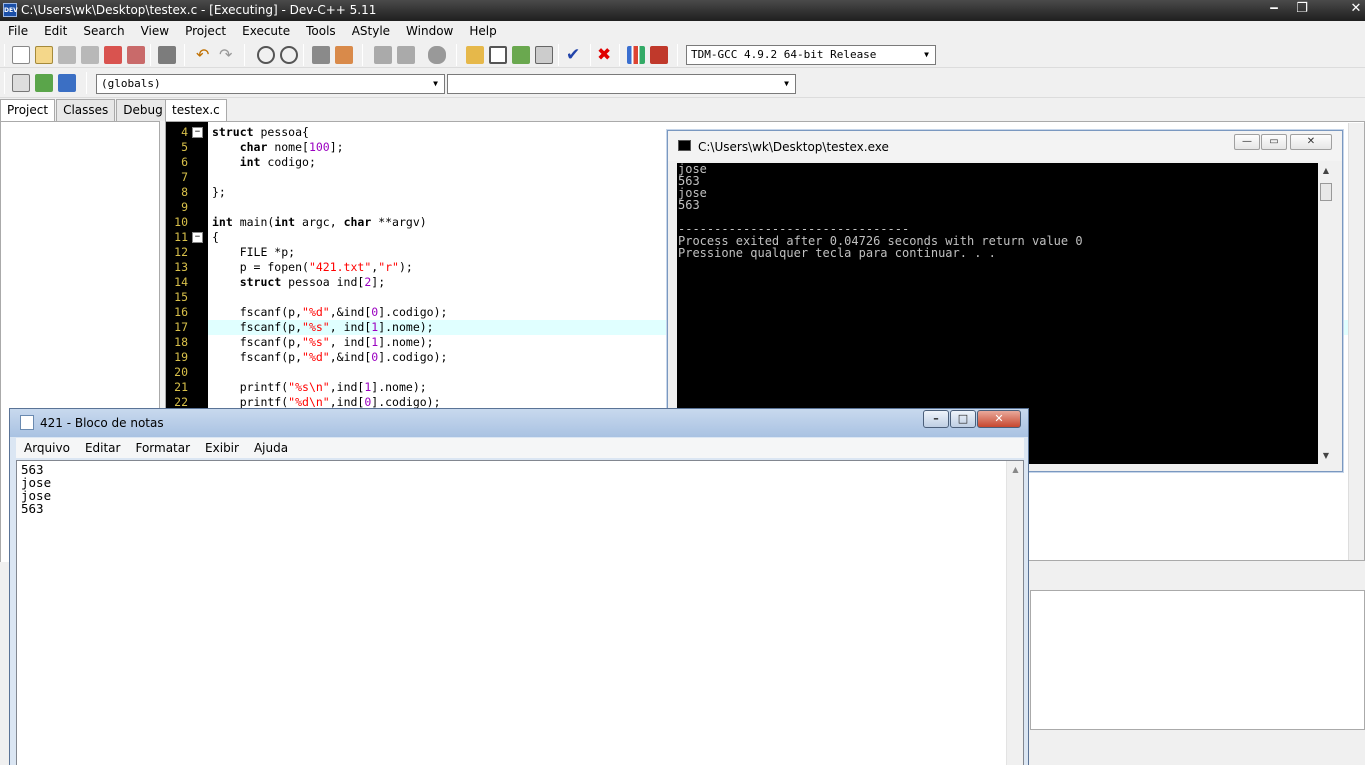  What do you see at coordinates (312, 267) in the screenshot?
I see `code-text: p = fopen("421.txt","r");` at bounding box center [312, 267].